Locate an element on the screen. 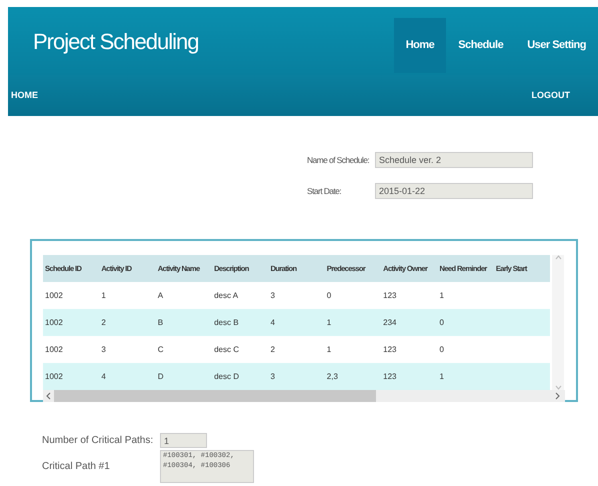 The width and height of the screenshot is (598, 486). table-cell: 2,3 is located at coordinates (332, 376).